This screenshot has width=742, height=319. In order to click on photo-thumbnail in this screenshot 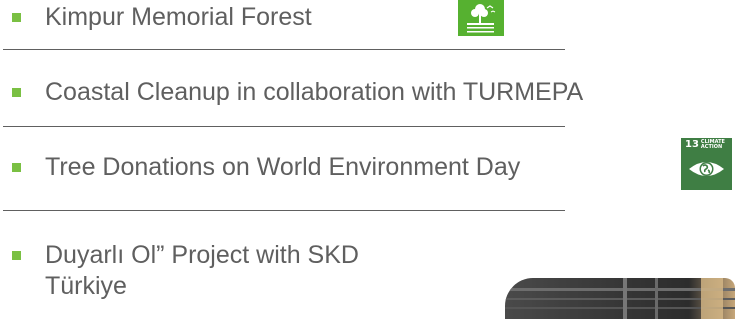, I will do `click(620, 298)`.